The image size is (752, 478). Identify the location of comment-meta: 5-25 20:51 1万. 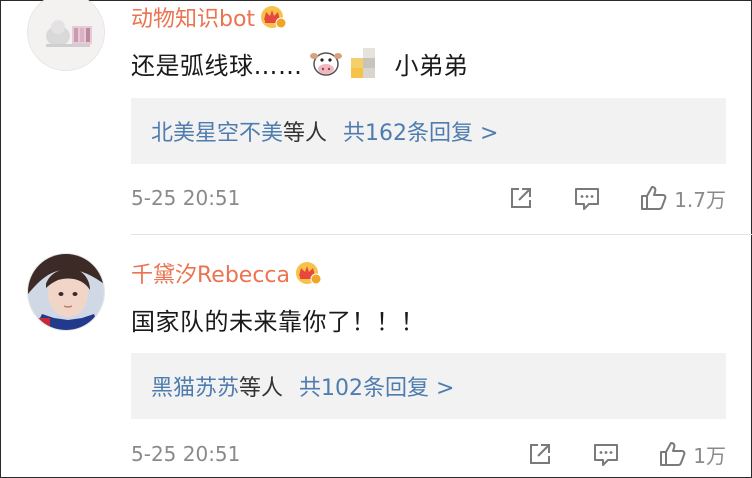
(428, 454).